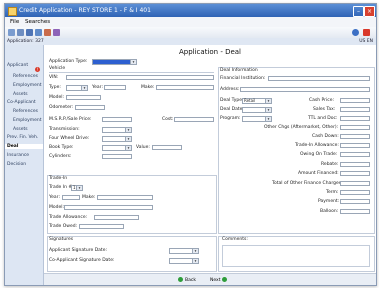  What do you see at coordinates (355, 154) in the screenshot?
I see `owing-on-trade-input` at bounding box center [355, 154].